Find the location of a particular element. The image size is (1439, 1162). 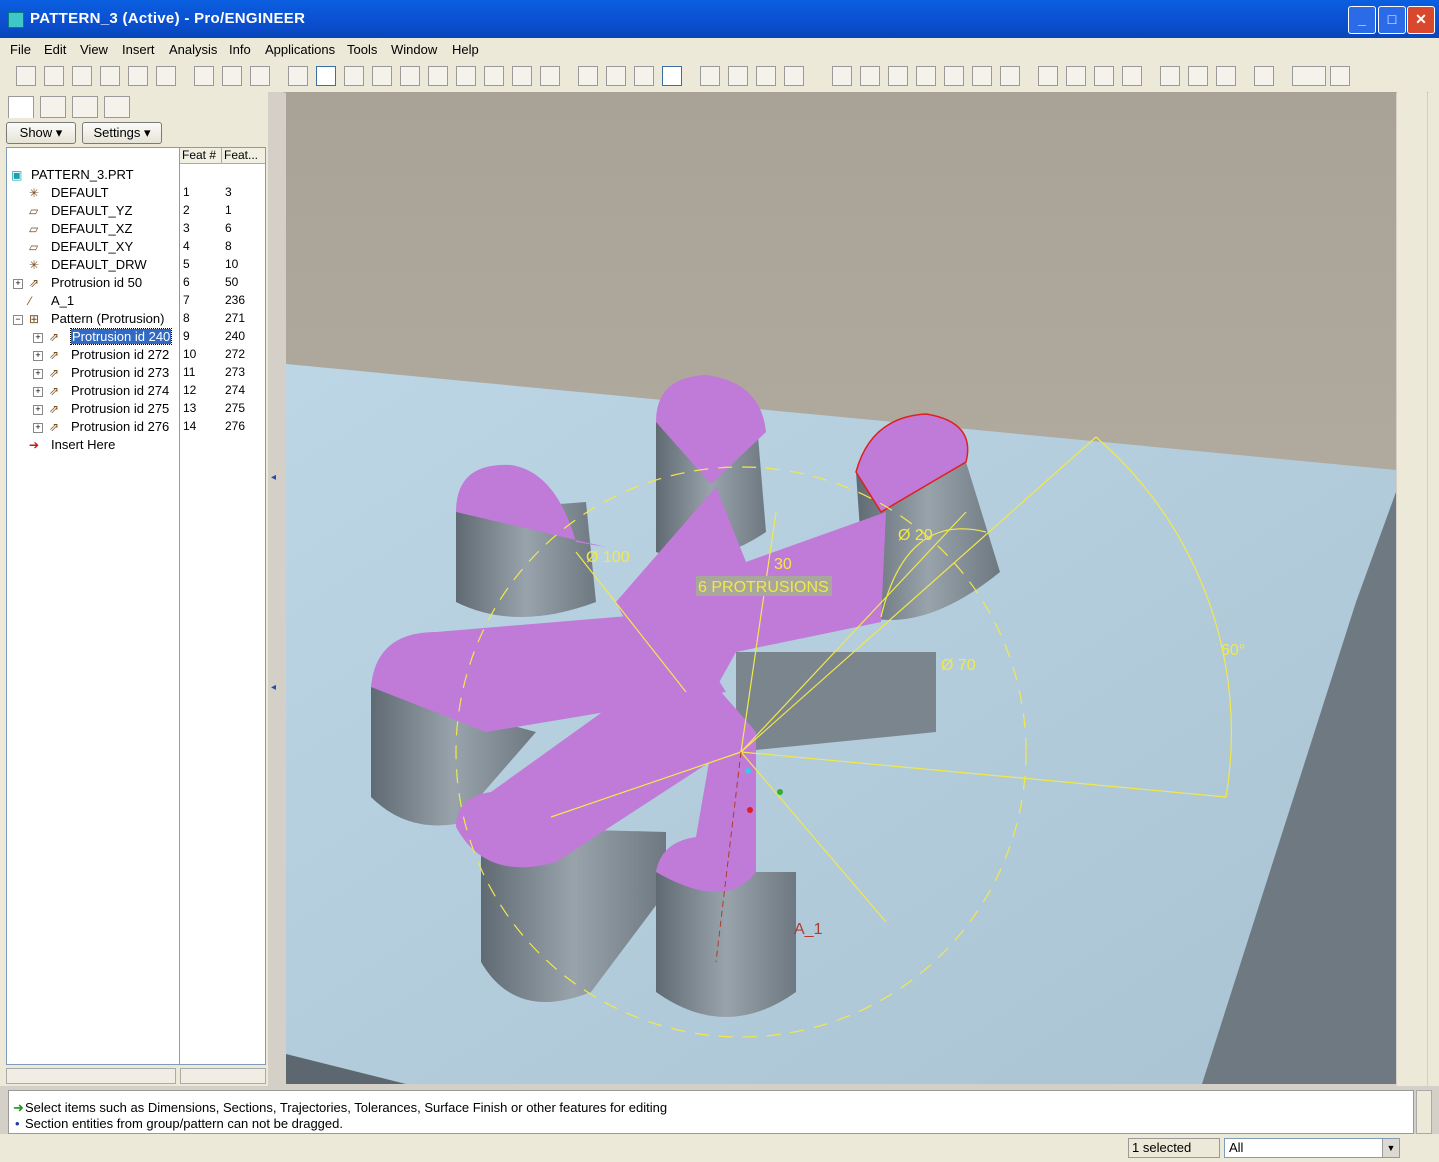

chevron-down-icon: ▼ is located at coordinates (1390, 1148).